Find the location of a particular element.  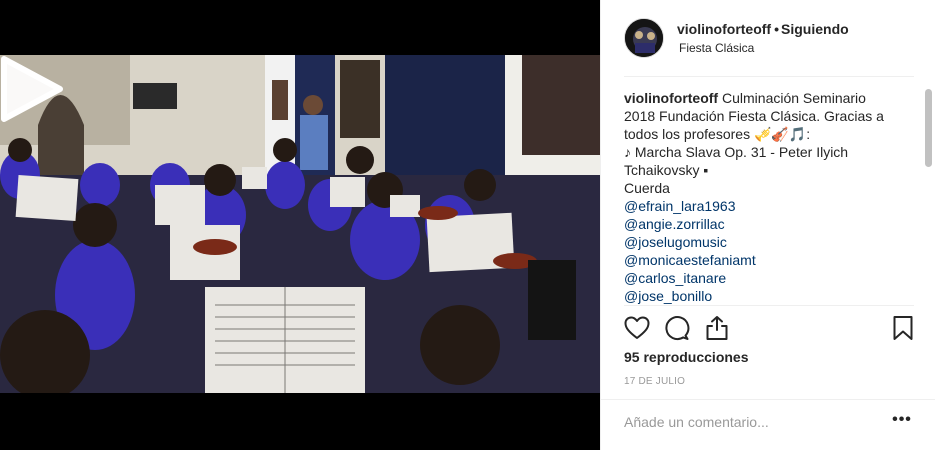

follow-button: Siguiendo is located at coordinates (815, 29).